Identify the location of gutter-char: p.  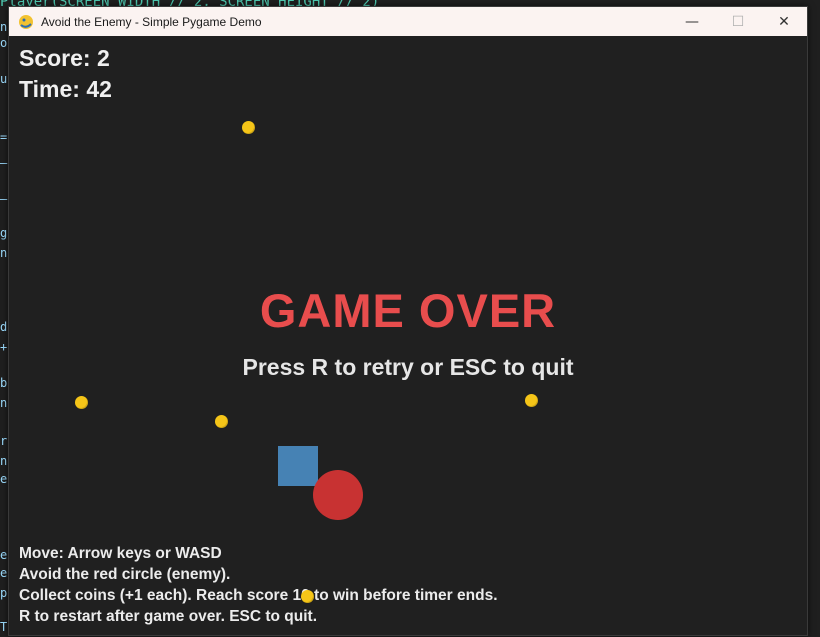
(4, 593).